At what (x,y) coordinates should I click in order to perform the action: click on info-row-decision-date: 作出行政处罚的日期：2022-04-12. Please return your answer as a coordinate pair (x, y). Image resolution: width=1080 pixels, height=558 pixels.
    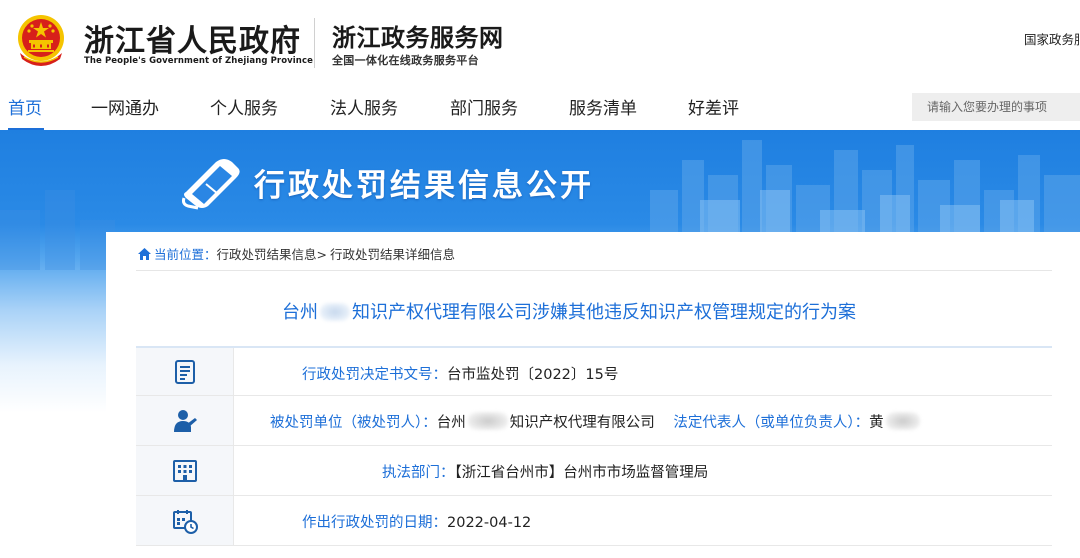
    Looking at the image, I should click on (594, 521).